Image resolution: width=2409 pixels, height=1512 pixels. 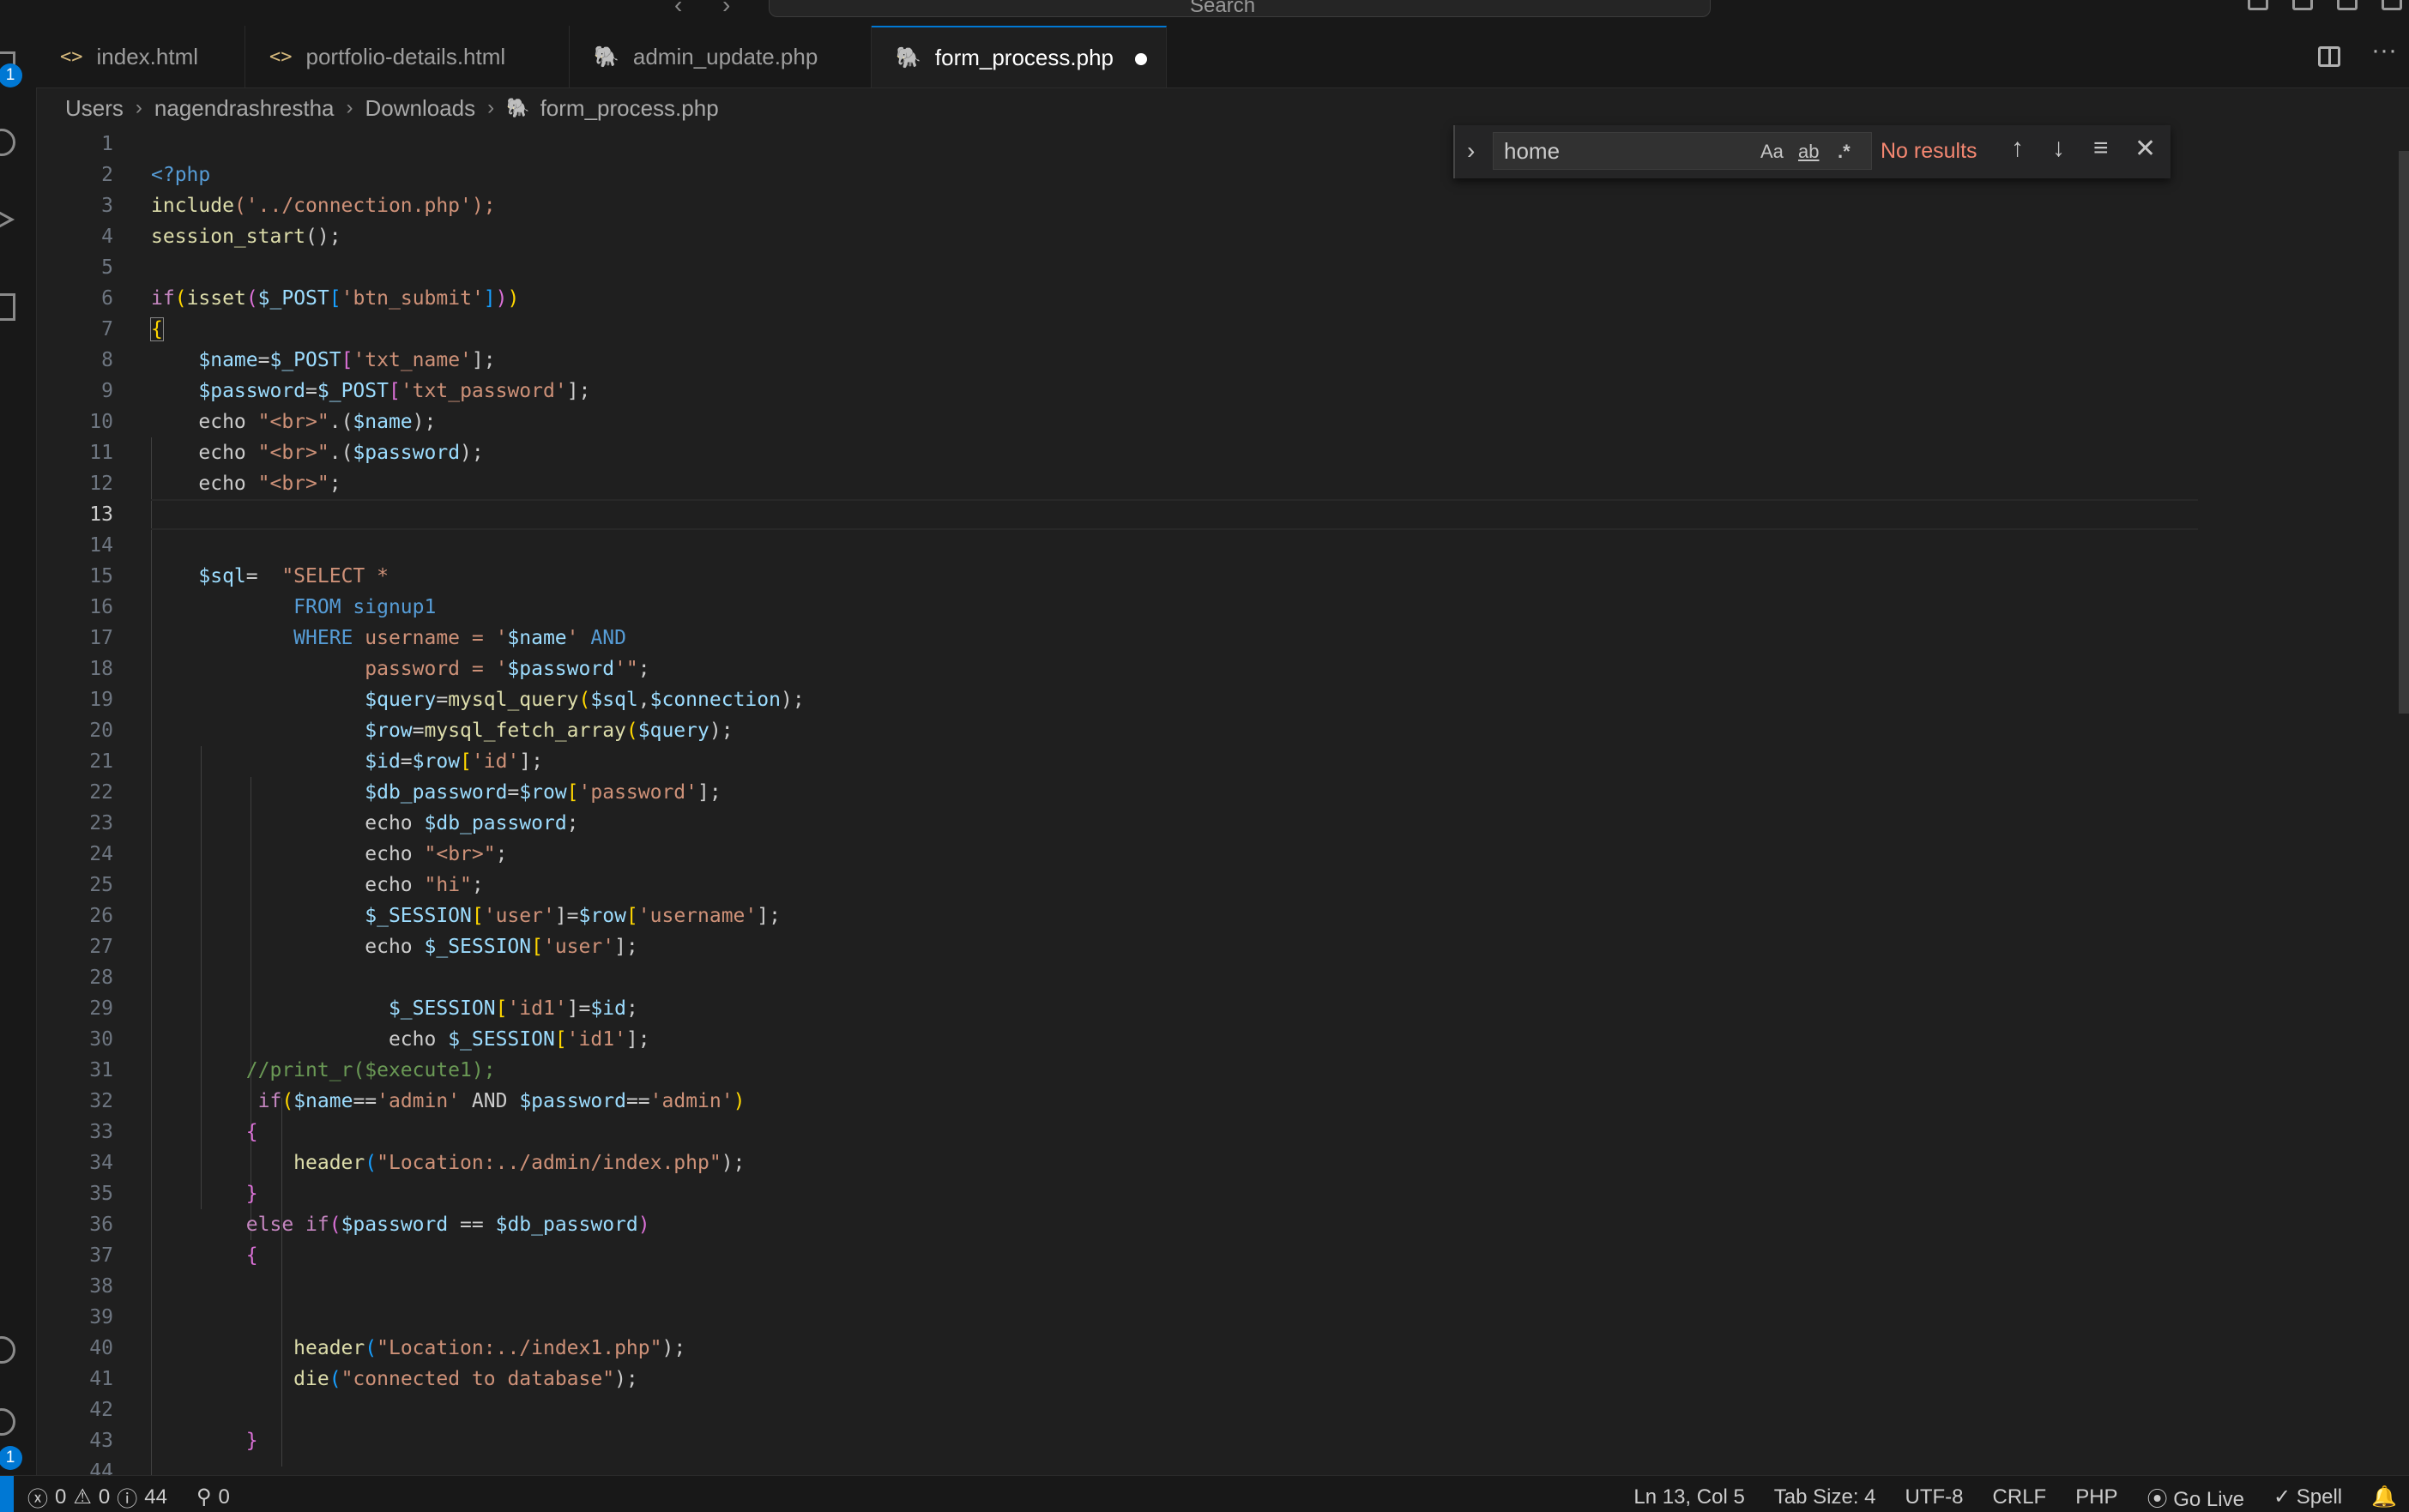 I want to click on spell-button: ✓ Spell, so click(x=2307, y=1497).